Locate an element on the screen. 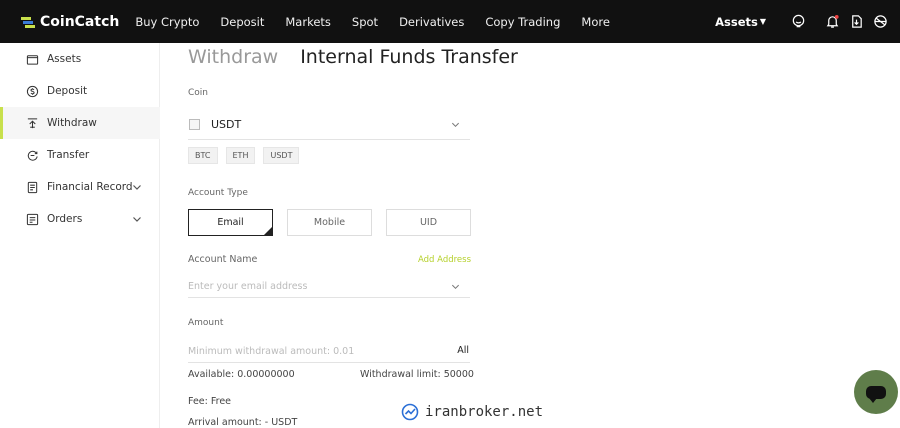 Image resolution: width=900 pixels, height=428 pixels. nav-spot: Spot is located at coordinates (365, 22).